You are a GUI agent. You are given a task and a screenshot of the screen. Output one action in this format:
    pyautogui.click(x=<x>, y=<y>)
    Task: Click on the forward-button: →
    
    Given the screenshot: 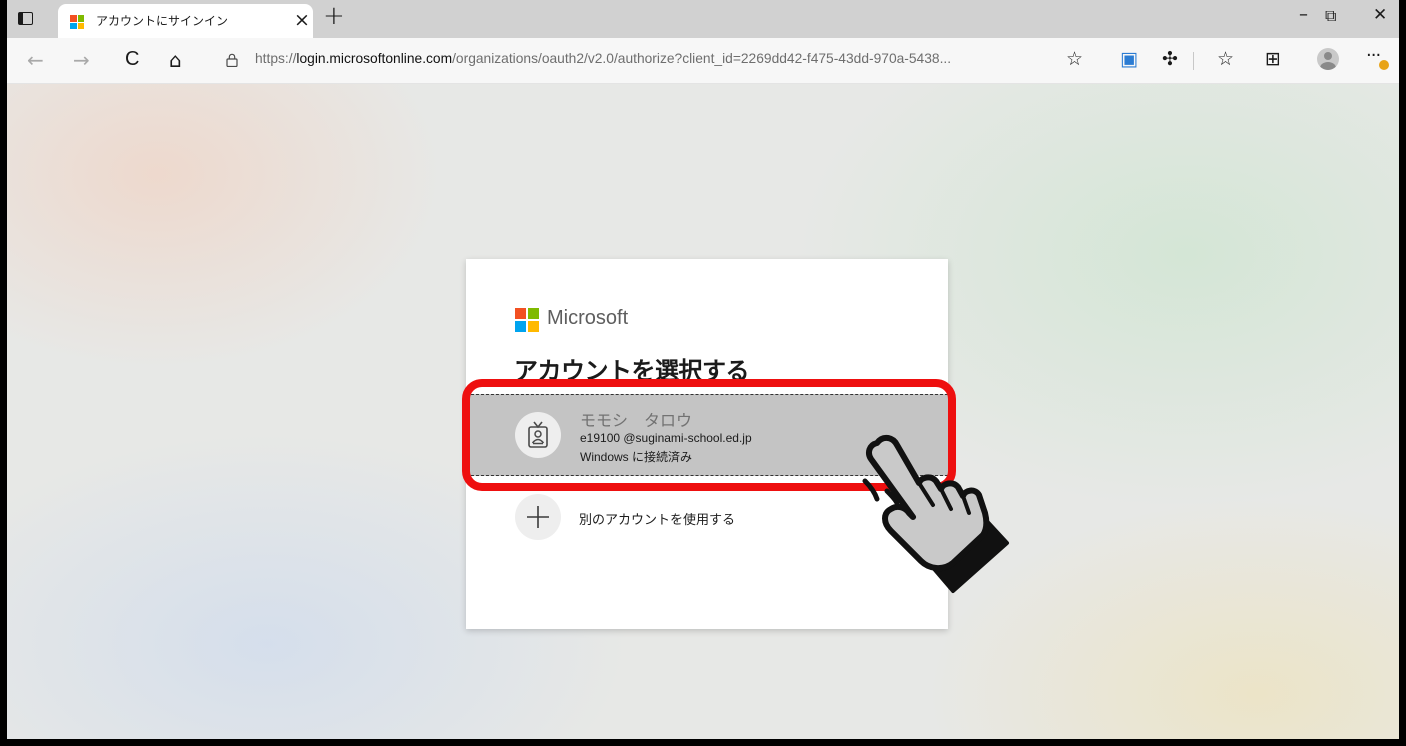 What is the action you would take?
    pyautogui.click(x=81, y=60)
    